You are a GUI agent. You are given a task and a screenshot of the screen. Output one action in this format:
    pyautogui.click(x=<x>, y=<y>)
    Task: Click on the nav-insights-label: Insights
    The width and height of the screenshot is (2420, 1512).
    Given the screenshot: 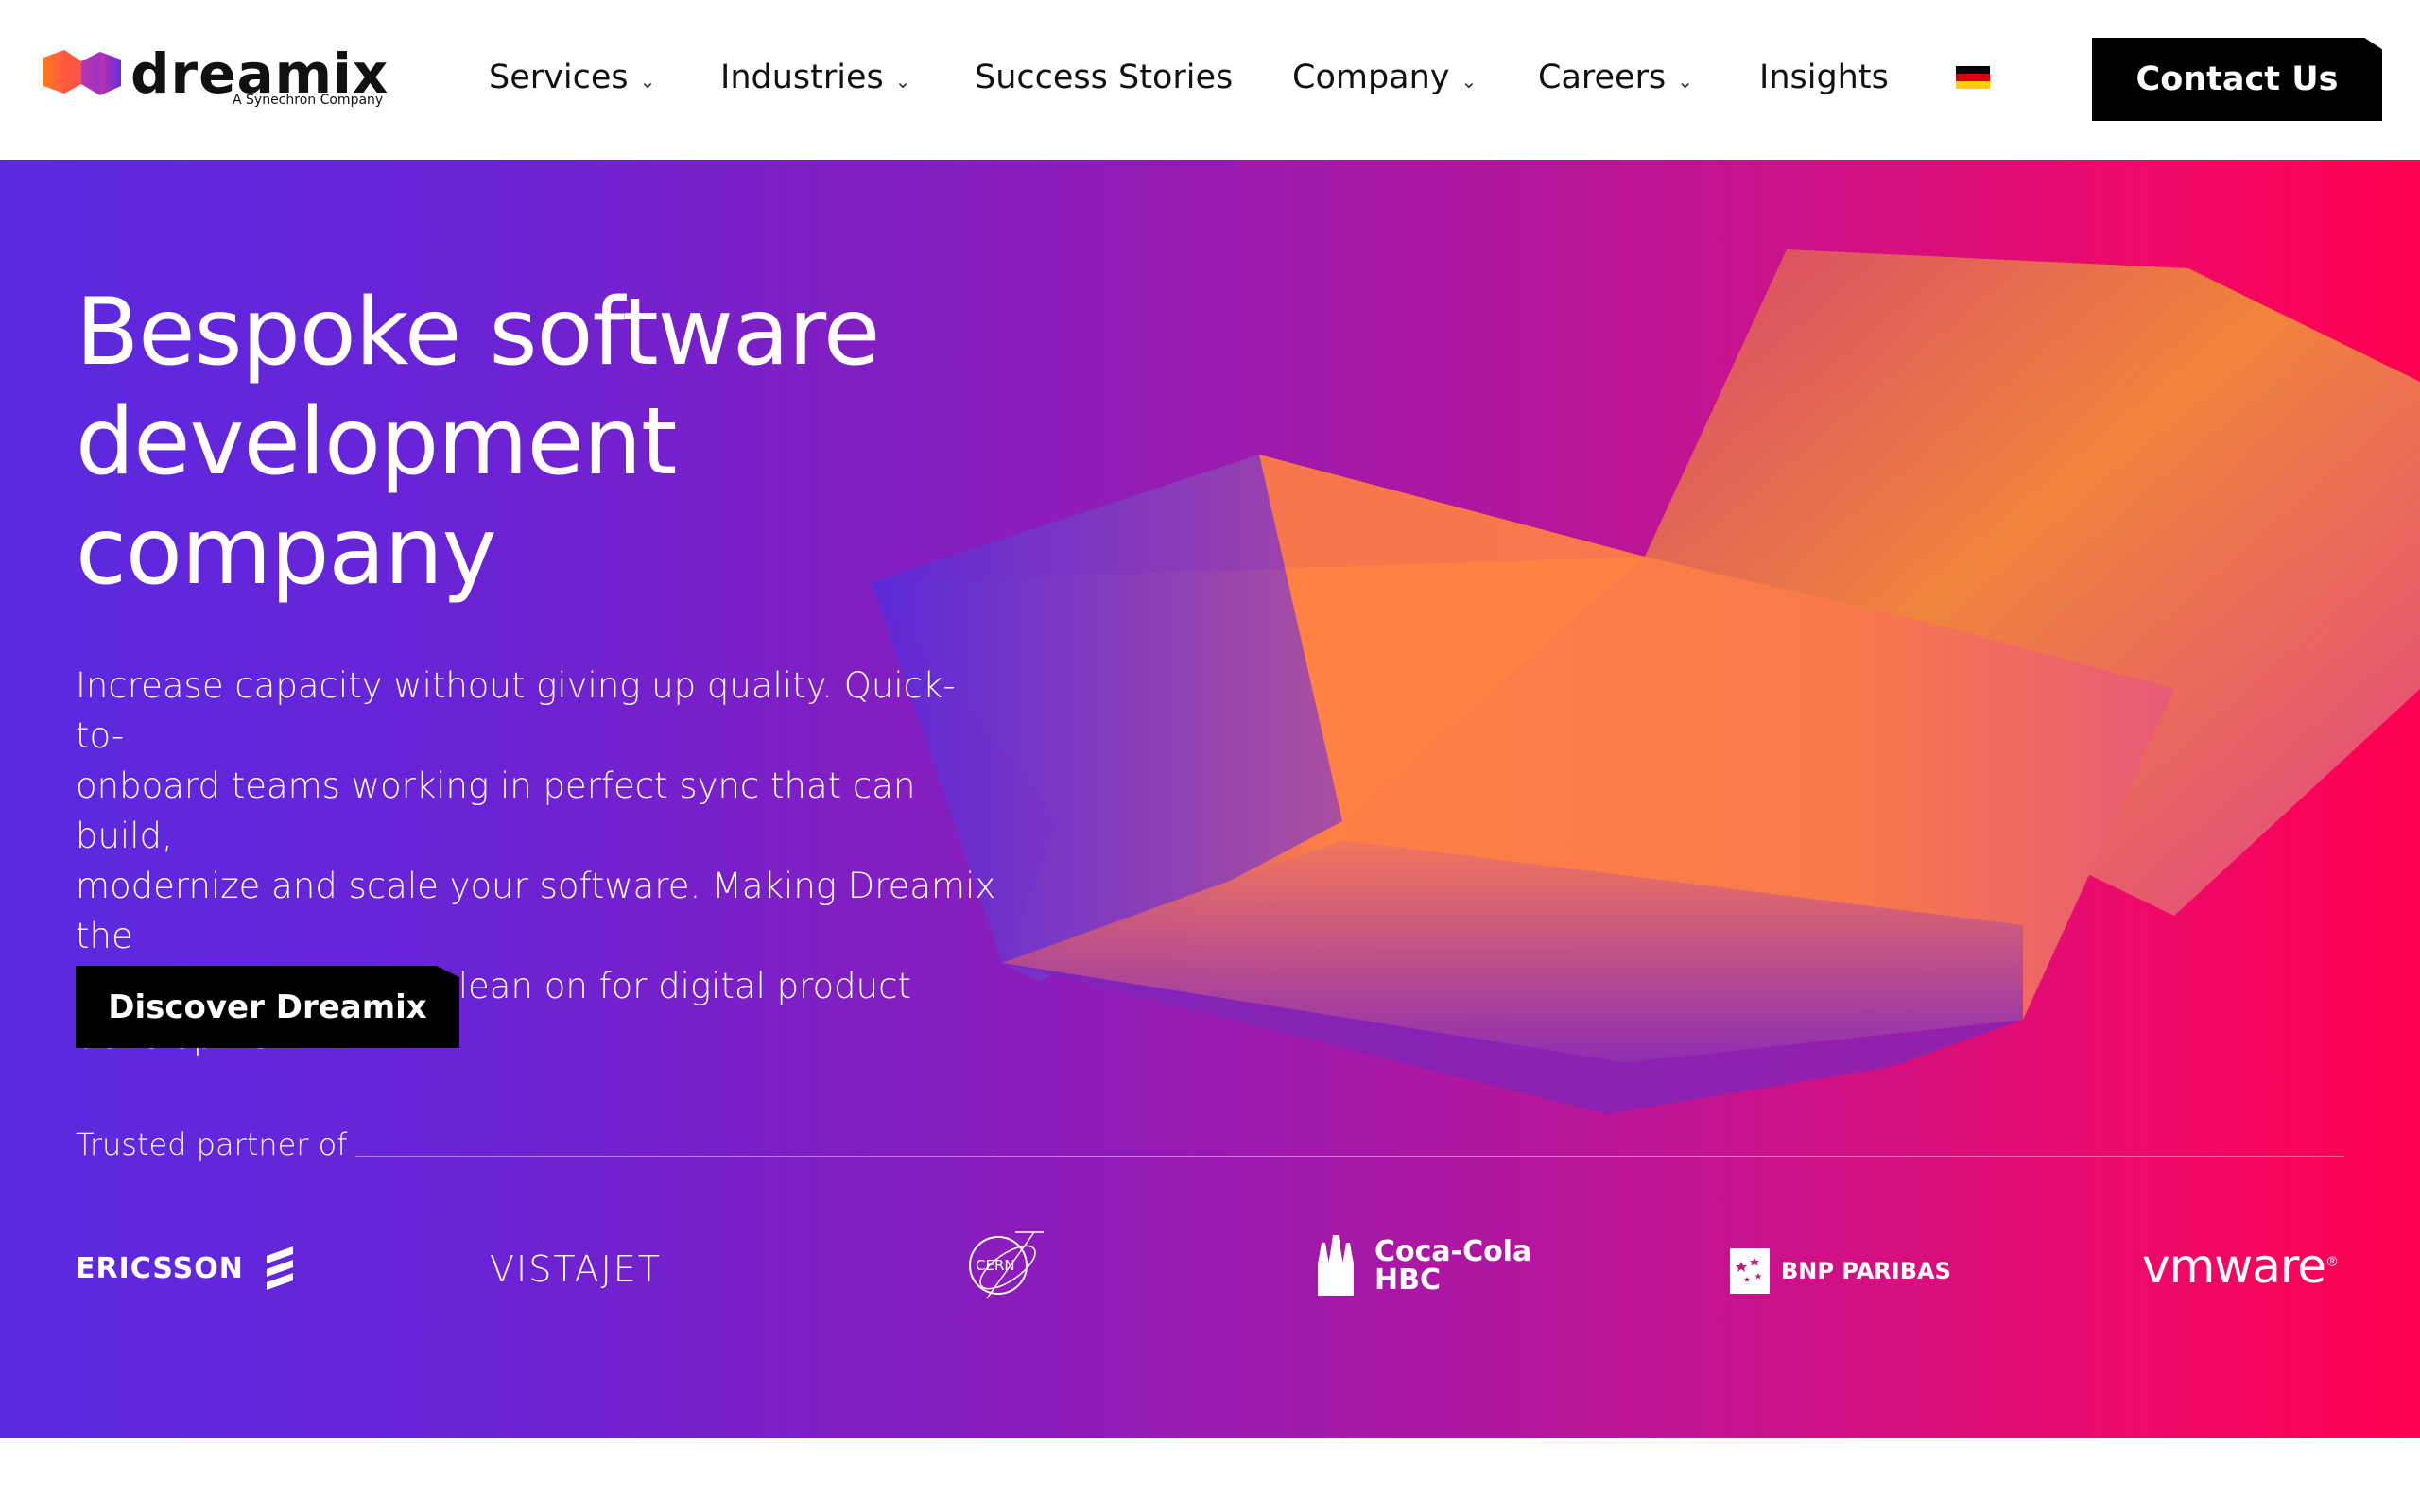 What is the action you would take?
    pyautogui.click(x=1824, y=77)
    